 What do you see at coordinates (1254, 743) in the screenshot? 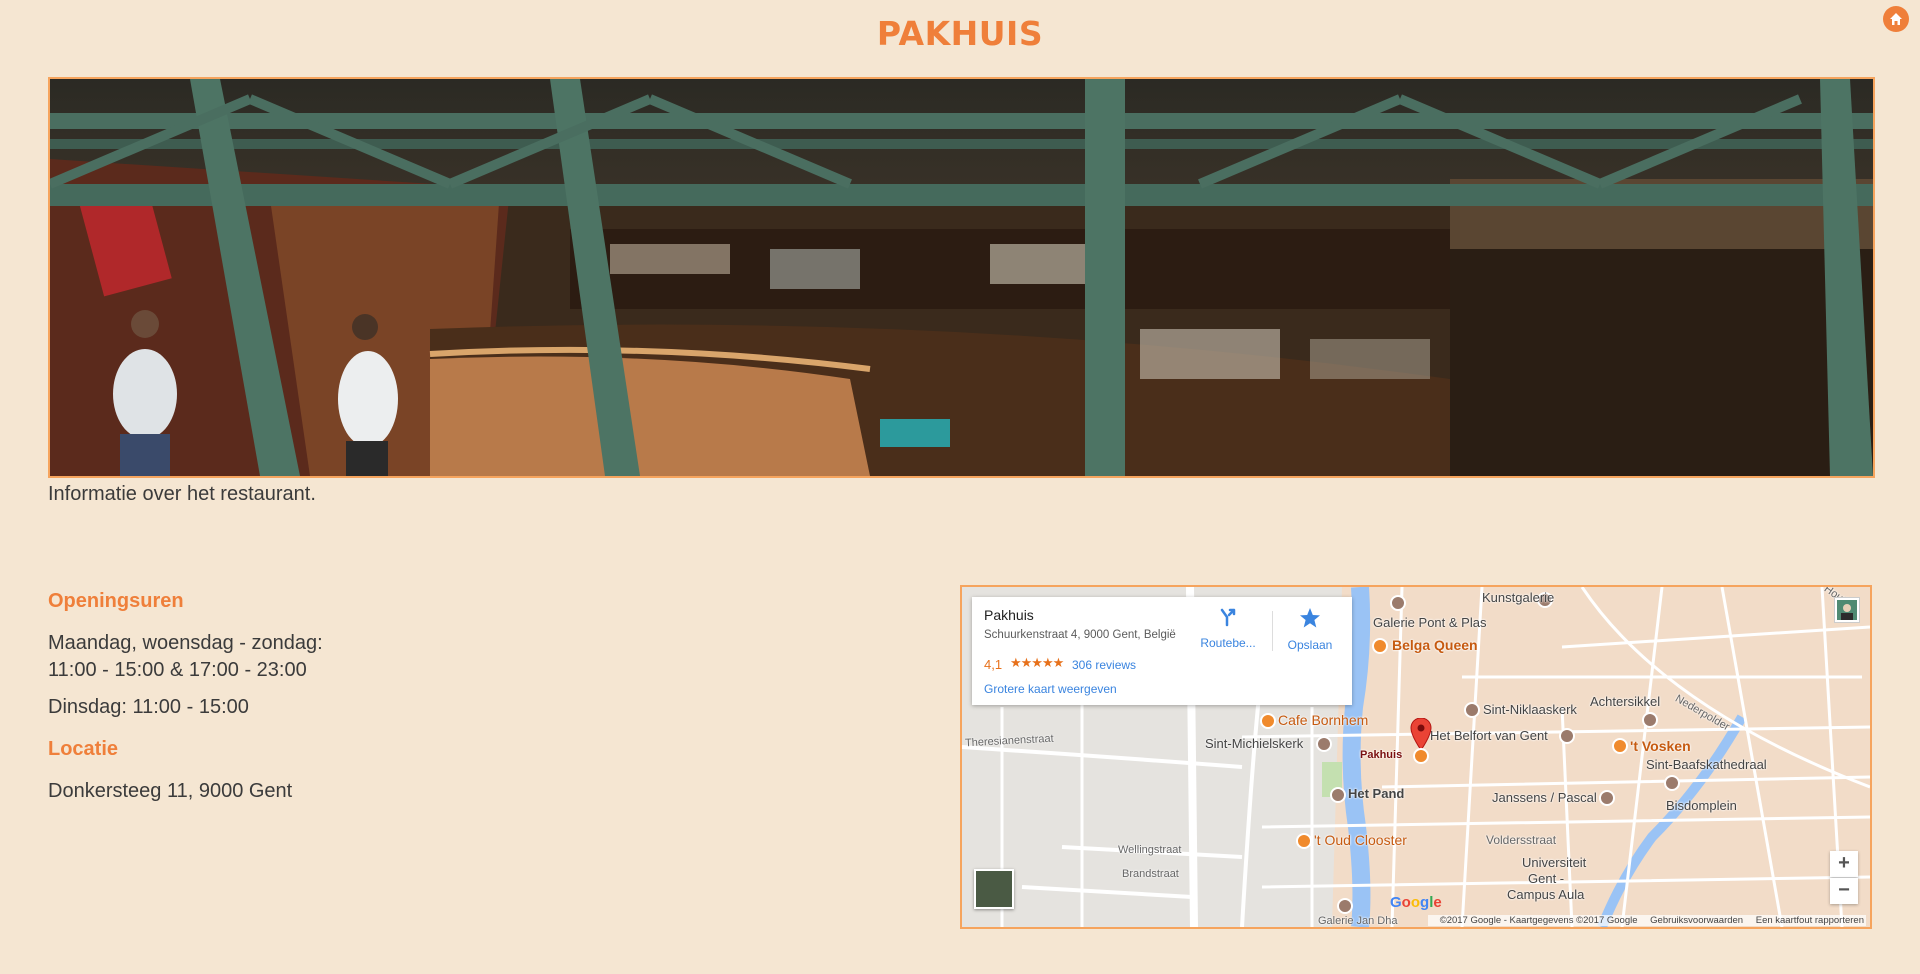
I see `sint-michielskerk-label: Sint-Michielskerk` at bounding box center [1254, 743].